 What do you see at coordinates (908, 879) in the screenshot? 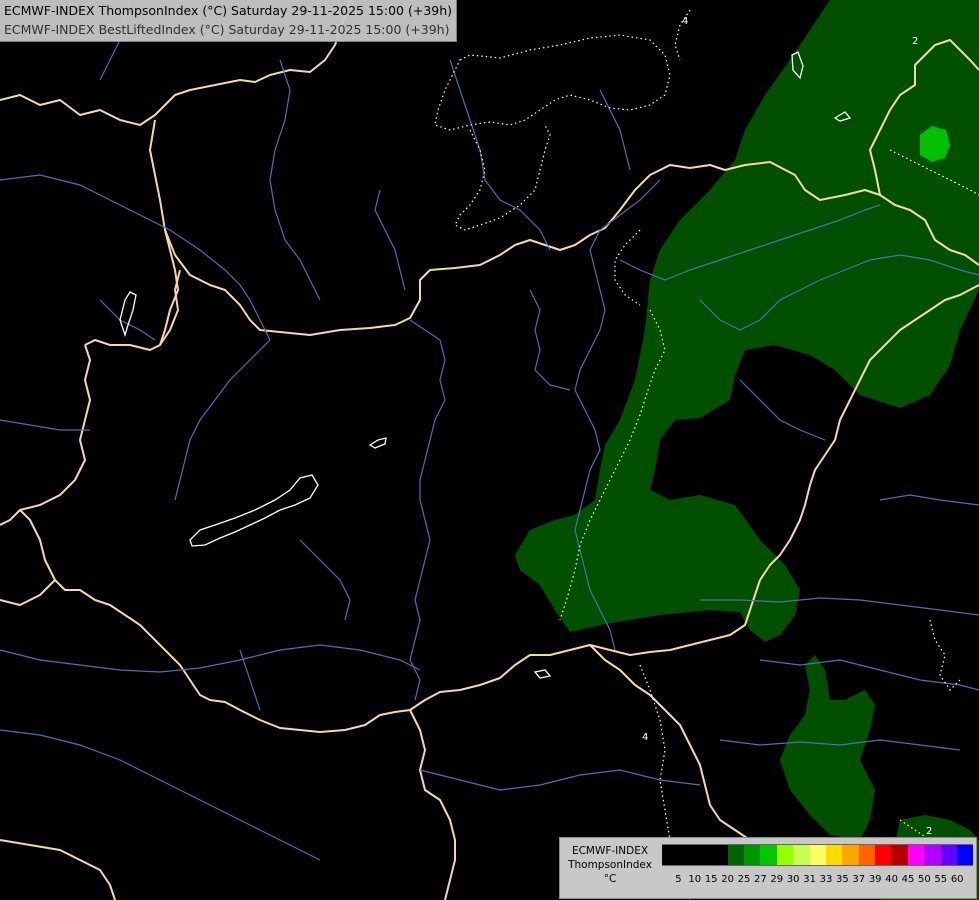
I see `legend-tick: 45` at bounding box center [908, 879].